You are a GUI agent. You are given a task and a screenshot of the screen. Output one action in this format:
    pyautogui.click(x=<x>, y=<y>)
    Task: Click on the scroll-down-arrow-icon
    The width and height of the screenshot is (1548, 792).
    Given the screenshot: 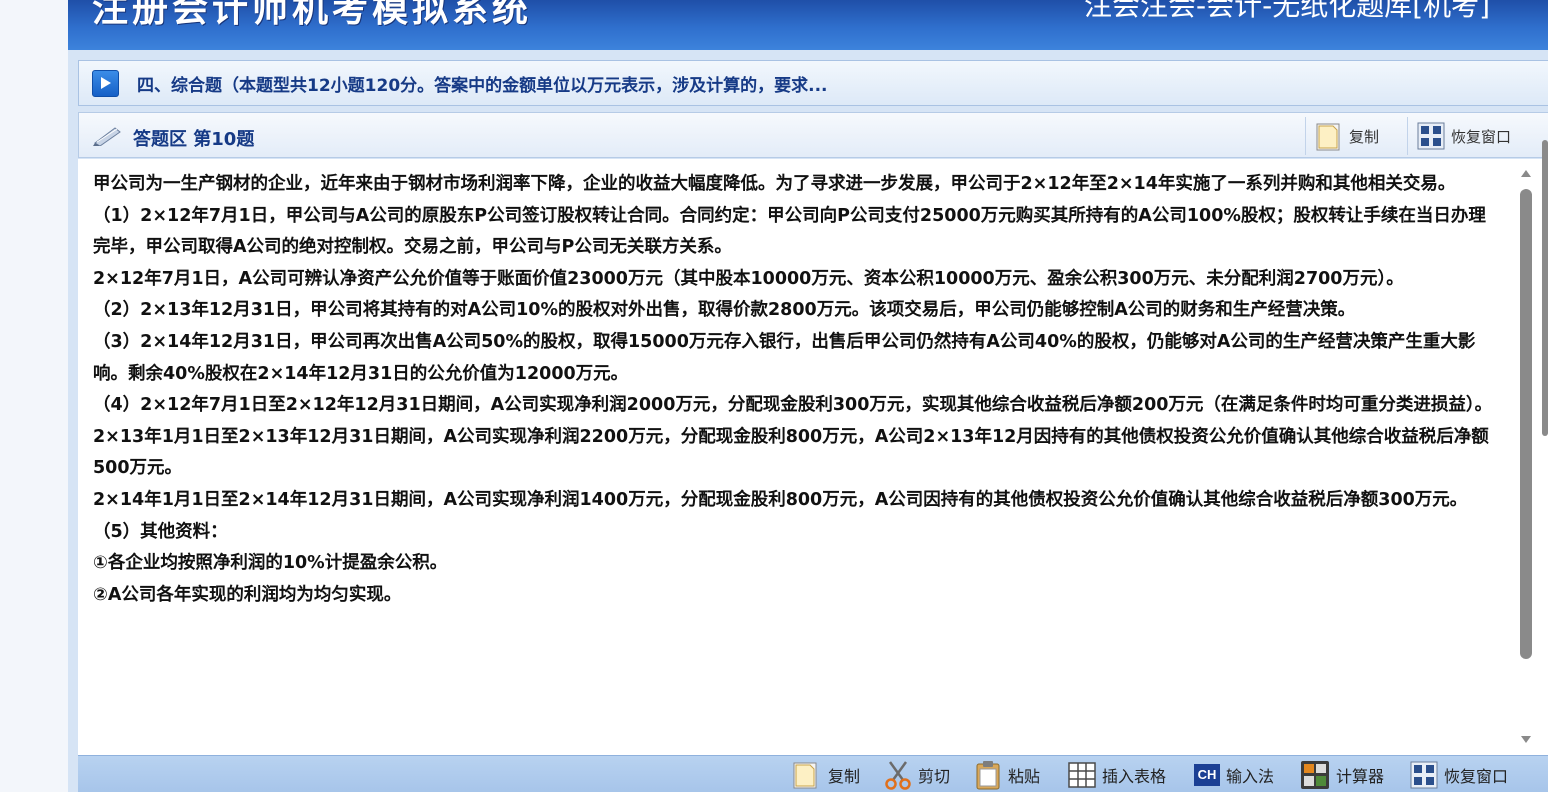 What is the action you would take?
    pyautogui.click(x=1526, y=739)
    